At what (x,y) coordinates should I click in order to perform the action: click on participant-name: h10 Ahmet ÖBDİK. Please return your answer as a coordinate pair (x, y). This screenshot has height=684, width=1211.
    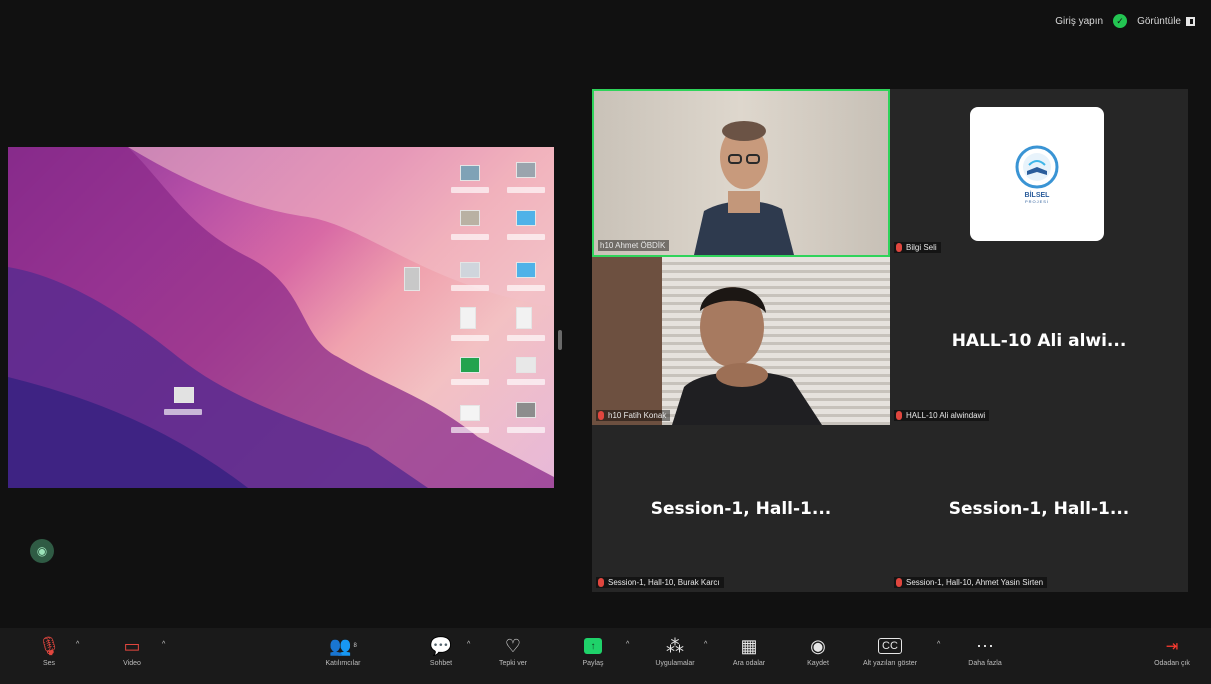
    Looking at the image, I should click on (633, 245).